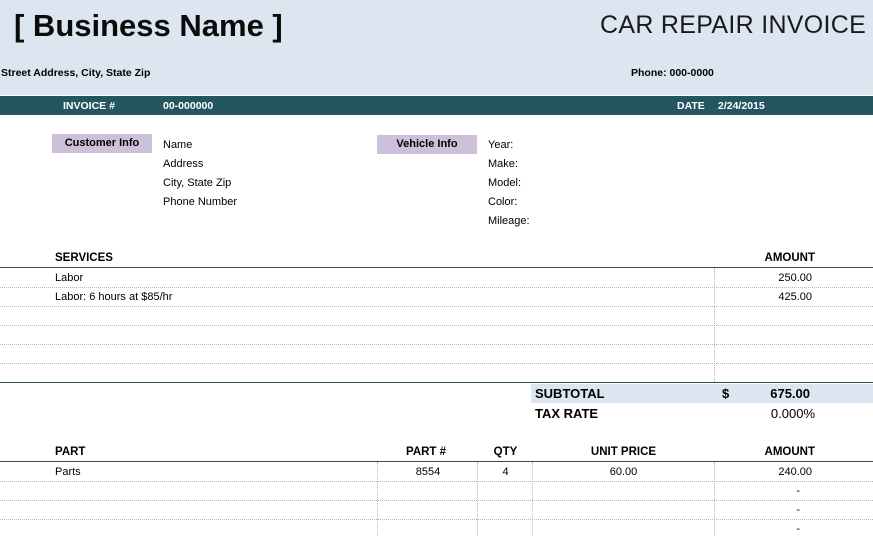 The height and width of the screenshot is (536, 873). What do you see at coordinates (765, 529) in the screenshot?
I see `part-row-4-amount: -` at bounding box center [765, 529].